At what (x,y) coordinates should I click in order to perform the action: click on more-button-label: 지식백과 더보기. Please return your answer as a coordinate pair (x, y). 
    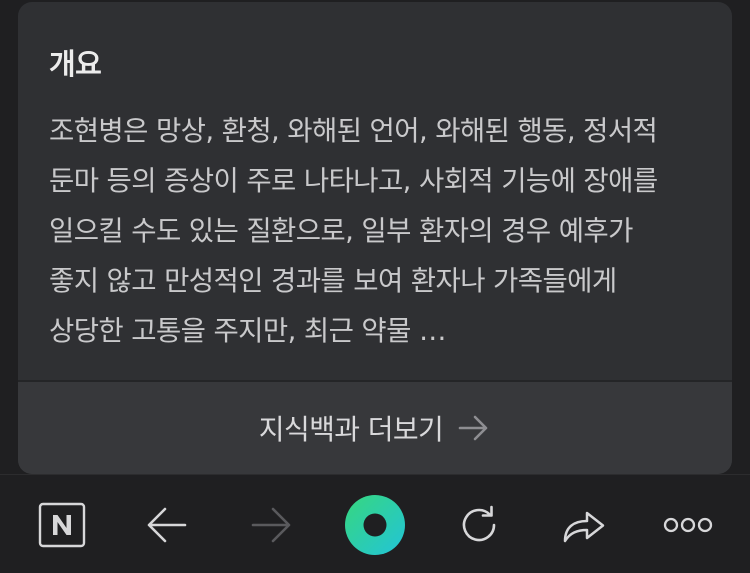
    Looking at the image, I should click on (351, 429).